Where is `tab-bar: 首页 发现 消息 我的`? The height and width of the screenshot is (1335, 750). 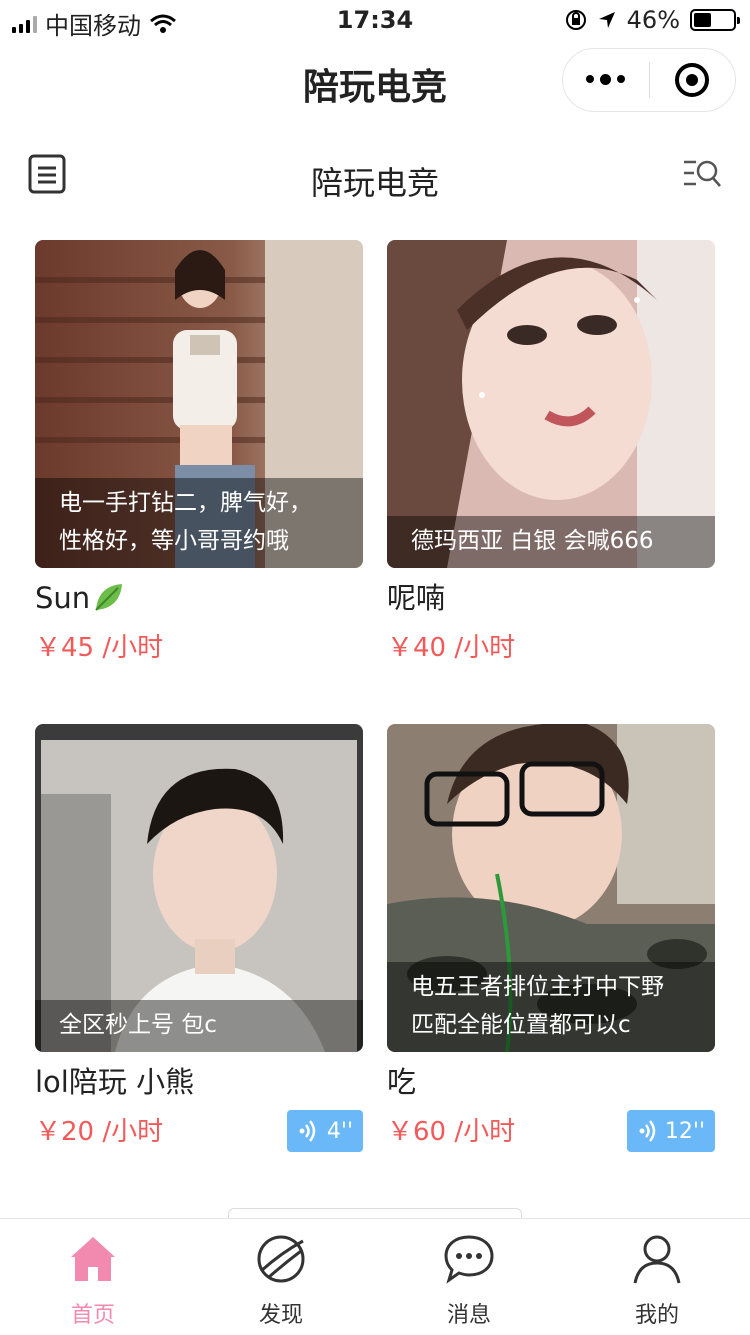 tab-bar: 首页 发现 消息 我的 is located at coordinates (375, 1276).